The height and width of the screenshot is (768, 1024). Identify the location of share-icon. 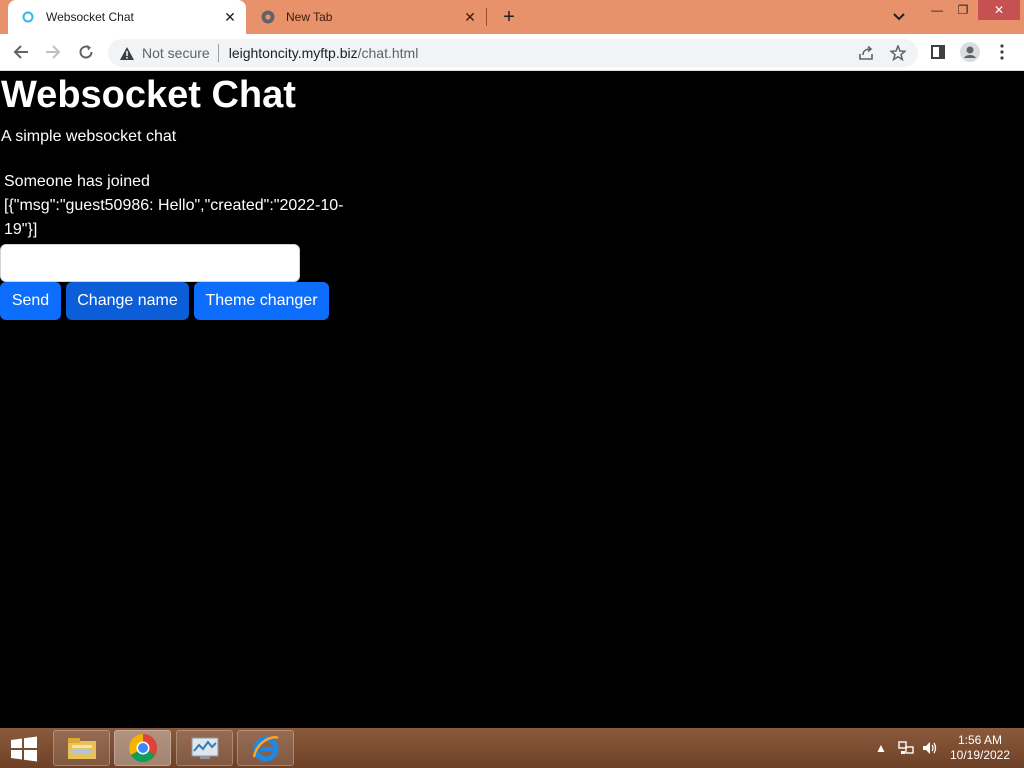
(866, 53).